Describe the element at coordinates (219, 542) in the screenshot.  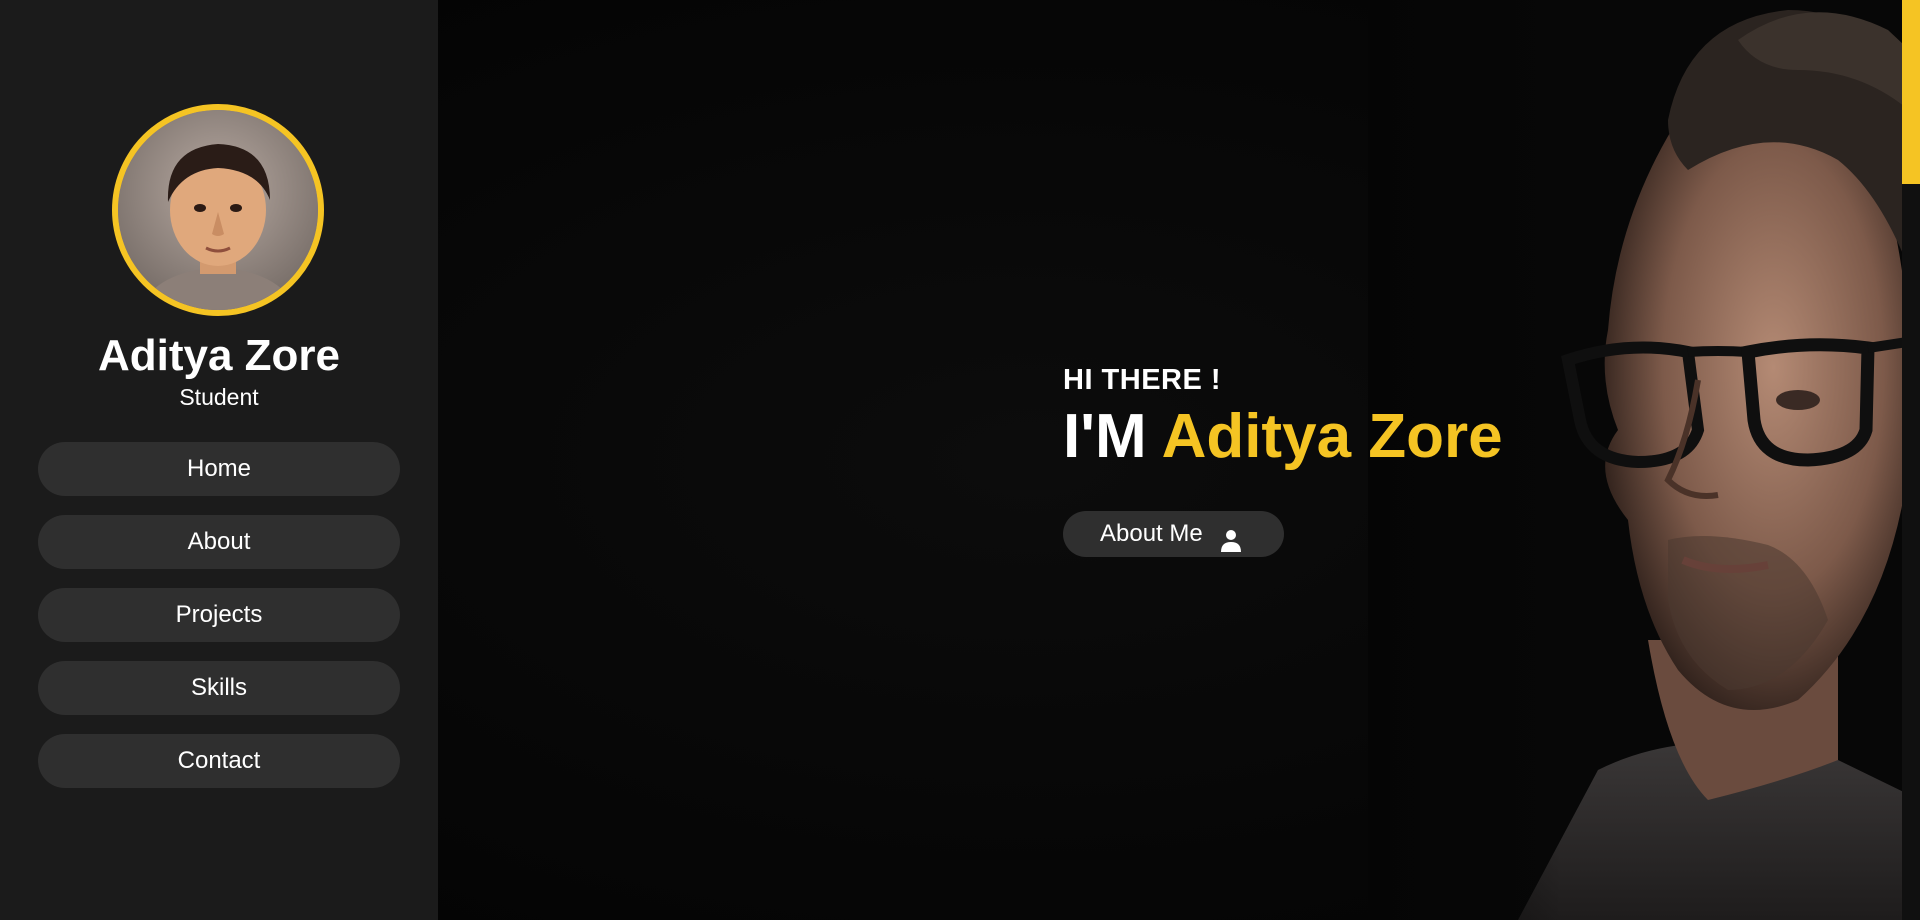
I see `nav-item-about: About` at that location.